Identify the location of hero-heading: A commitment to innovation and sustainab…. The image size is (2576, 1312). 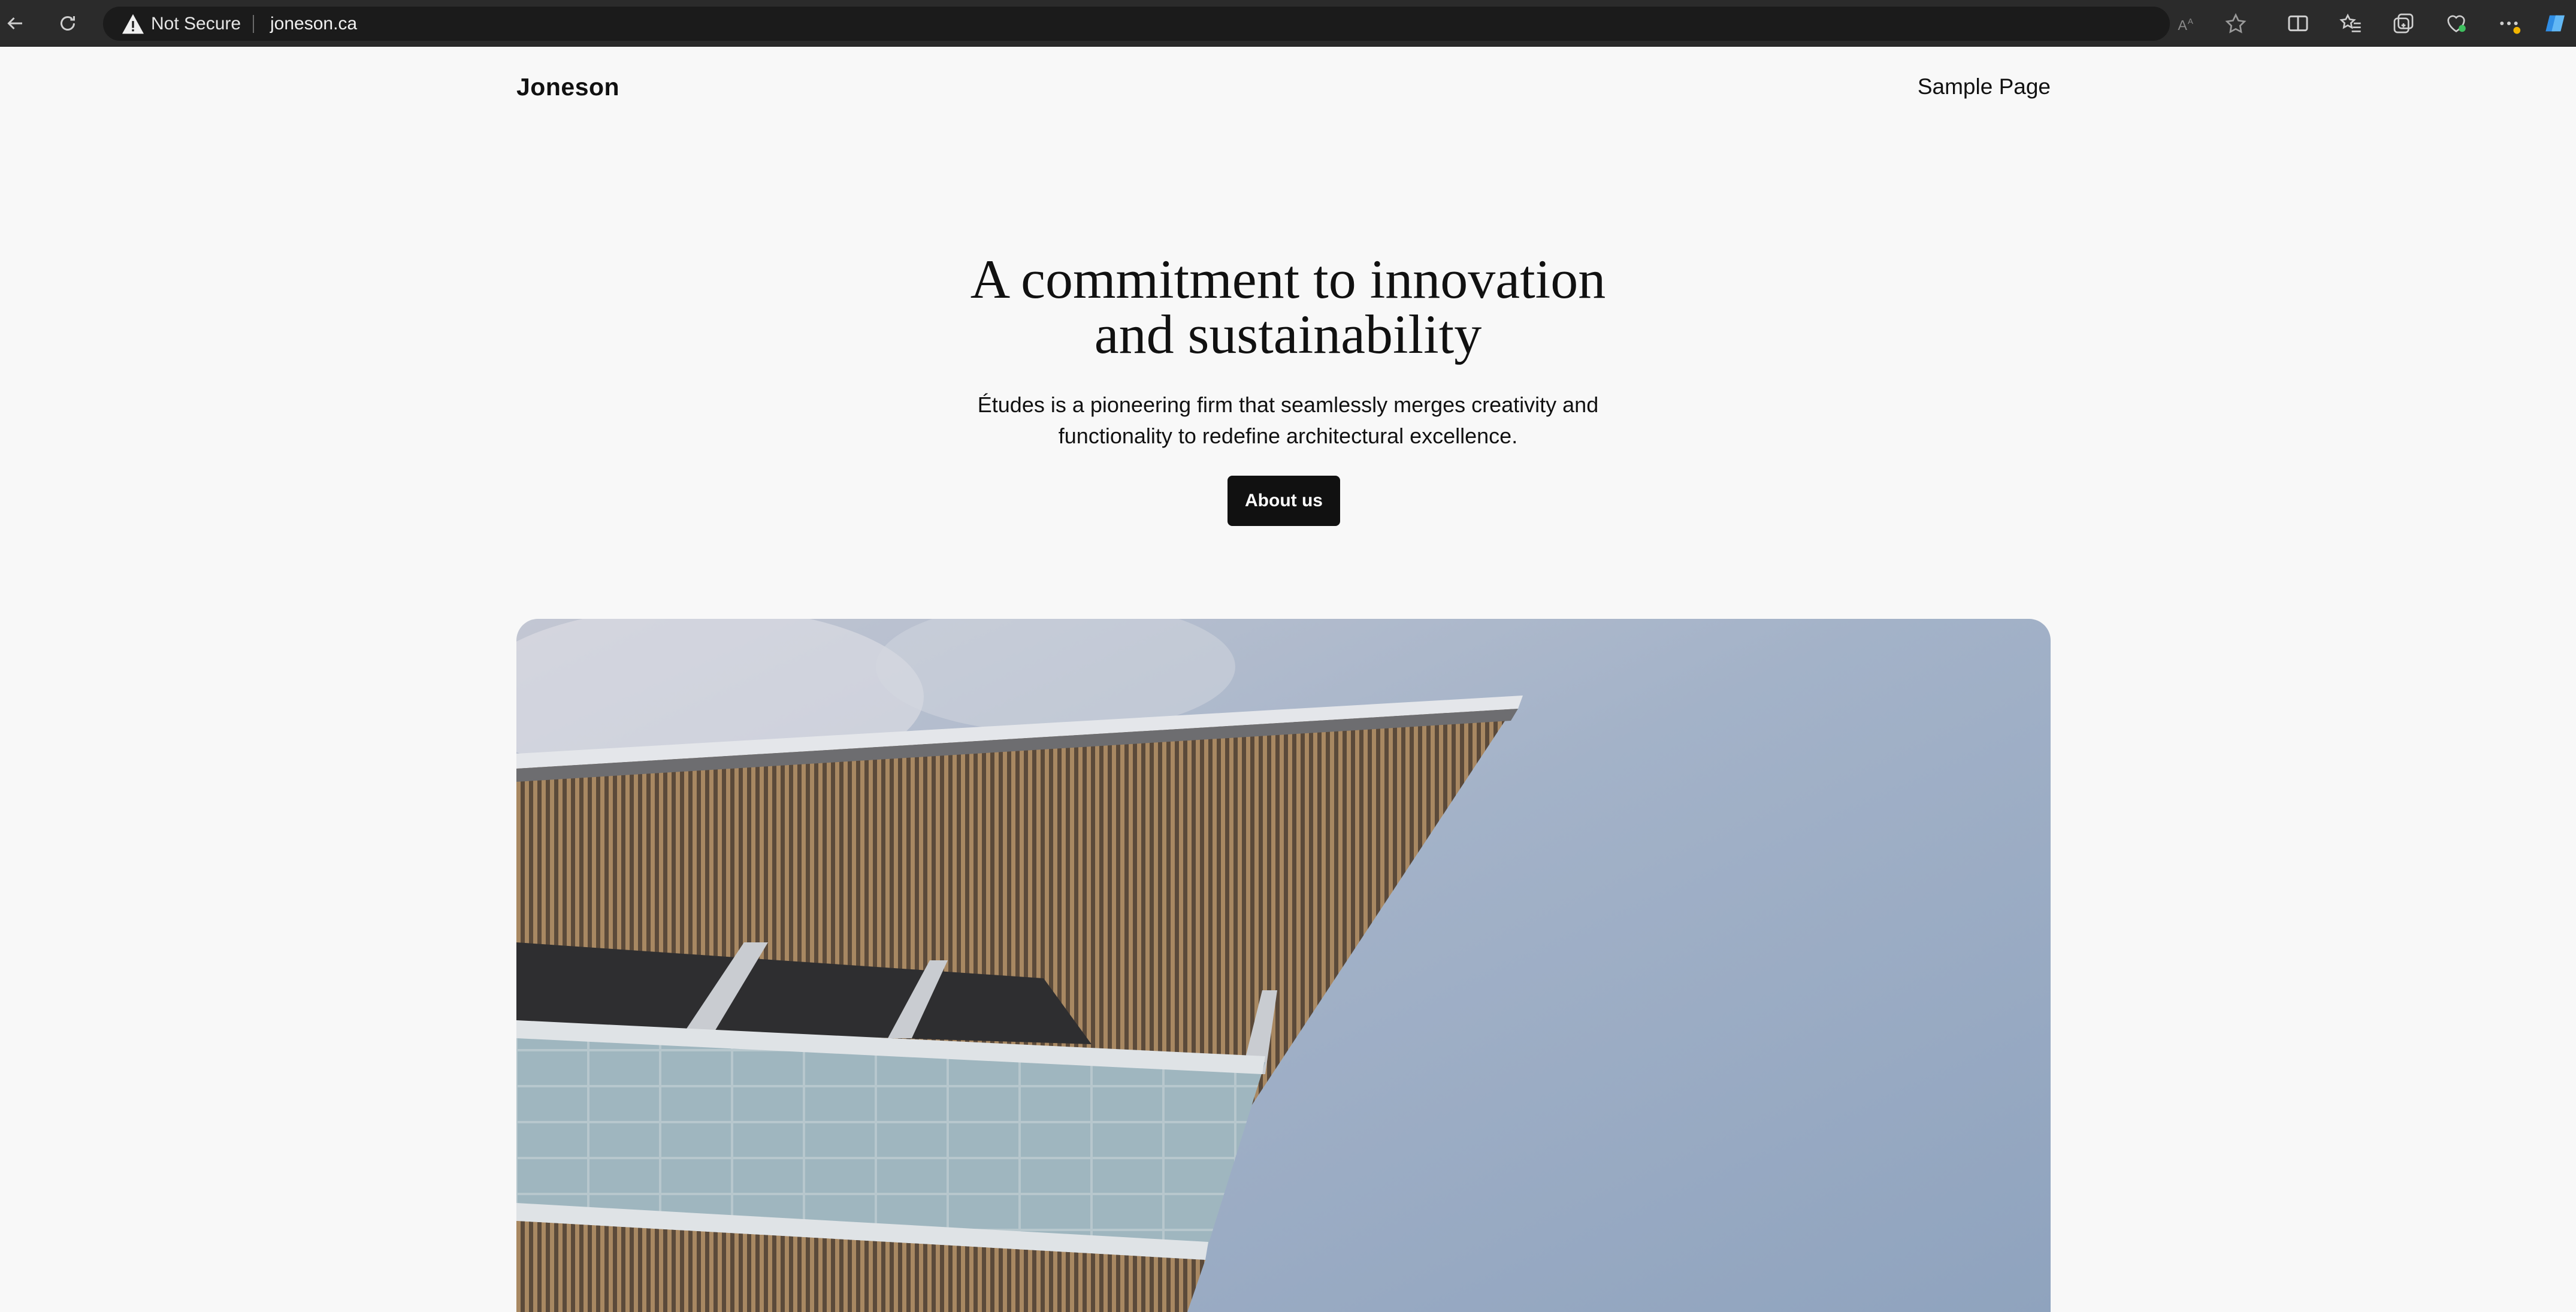
(1288, 307).